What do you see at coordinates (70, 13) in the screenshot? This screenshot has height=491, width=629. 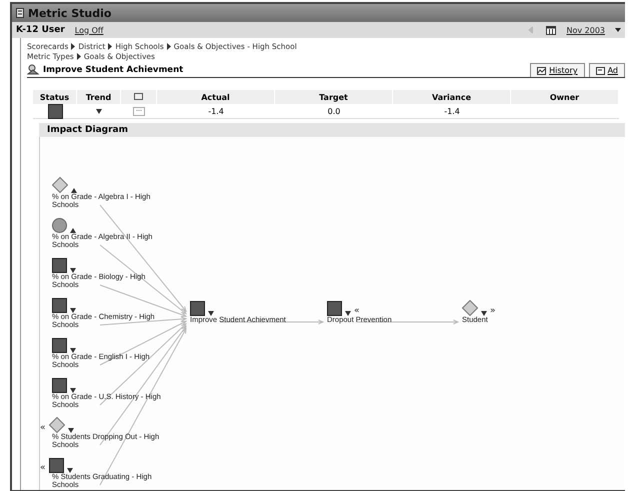 I see `window-title: Metric Studio` at bounding box center [70, 13].